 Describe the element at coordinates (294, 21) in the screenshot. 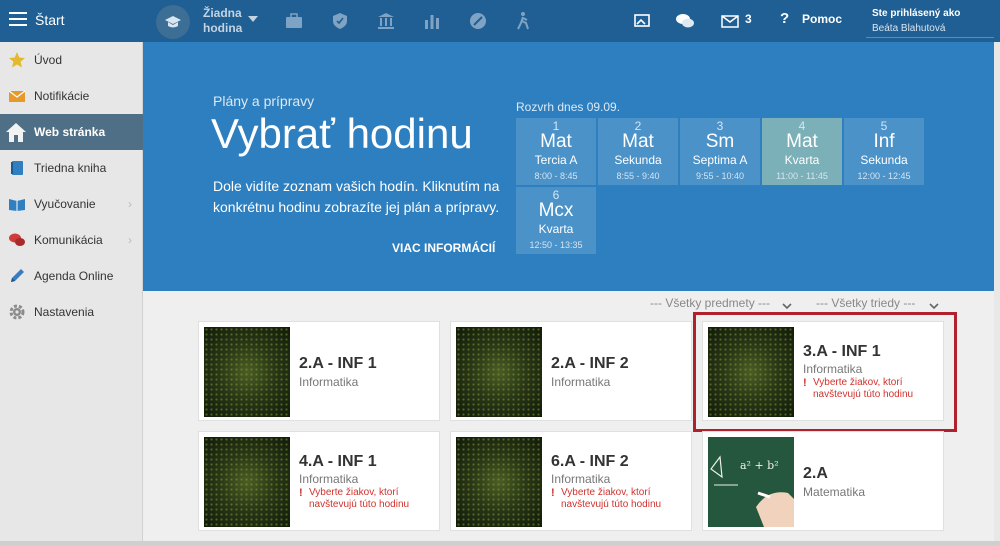

I see `briefcase-icon` at that location.